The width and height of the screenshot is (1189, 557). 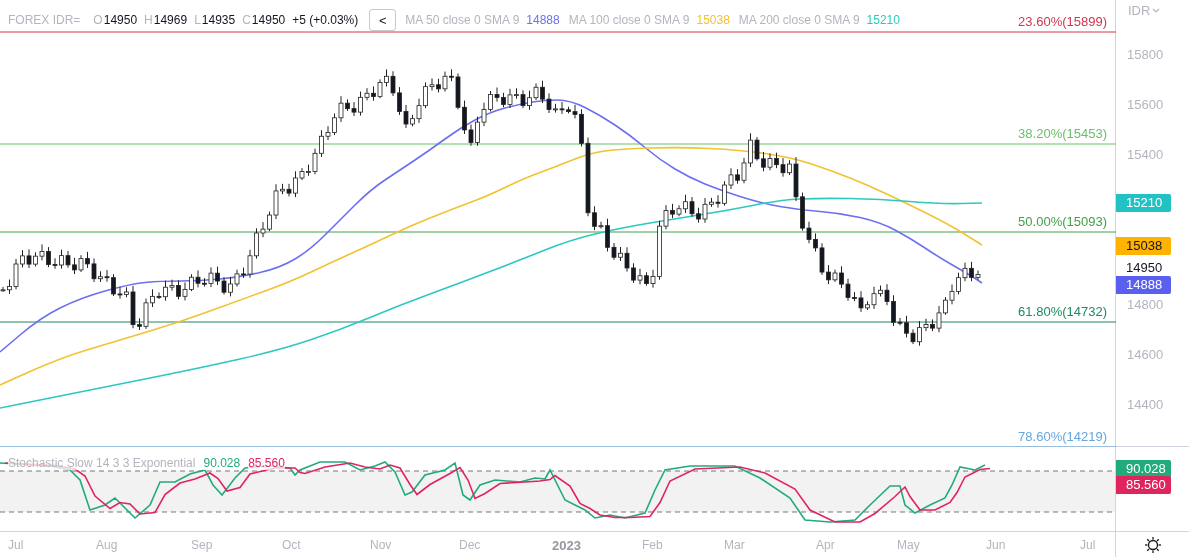 I want to click on fibonacci-level-label: 38.20%(15453), so click(x=1062, y=133).